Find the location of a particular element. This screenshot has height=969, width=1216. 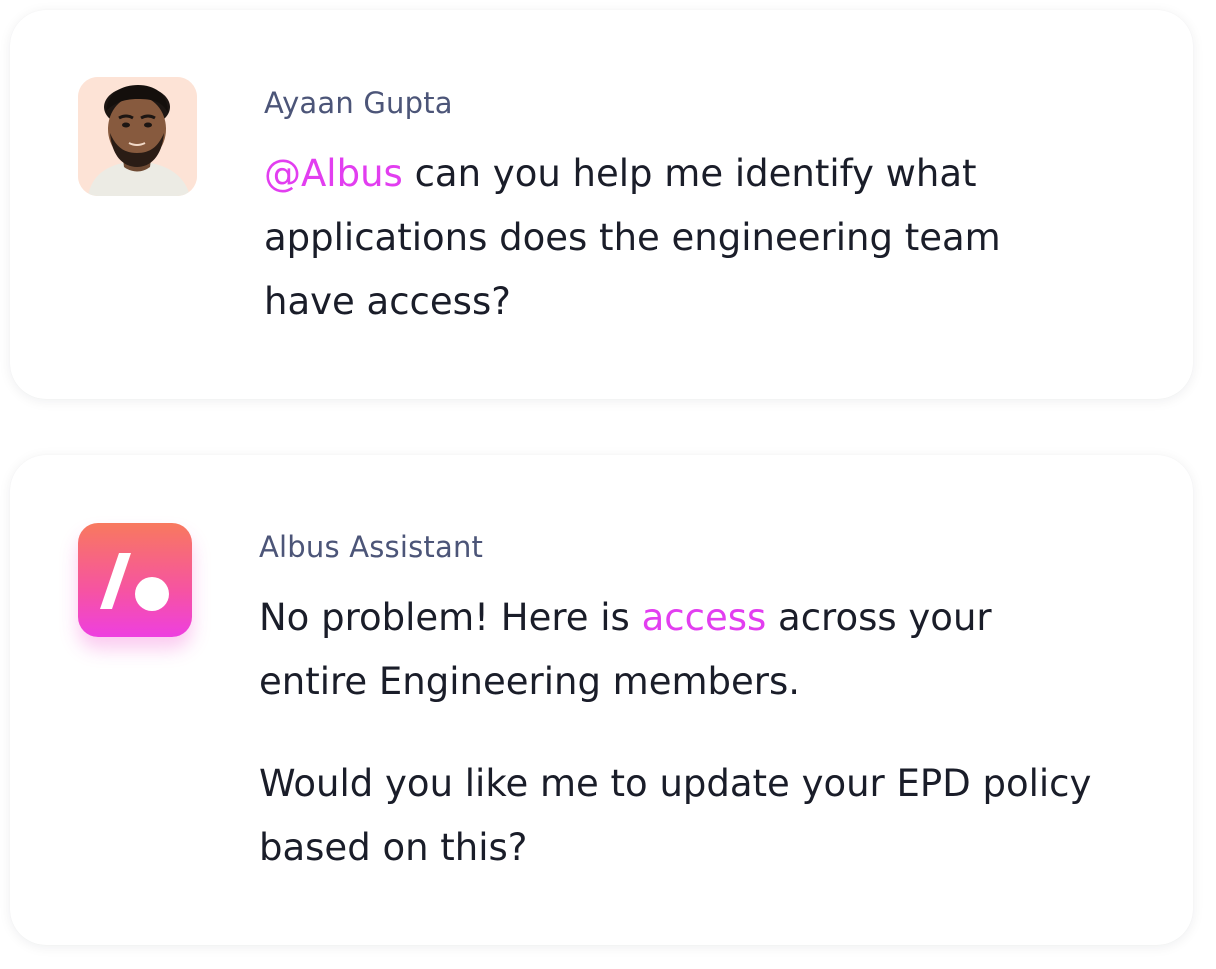

message-text-segment: across your is located at coordinates (879, 617).